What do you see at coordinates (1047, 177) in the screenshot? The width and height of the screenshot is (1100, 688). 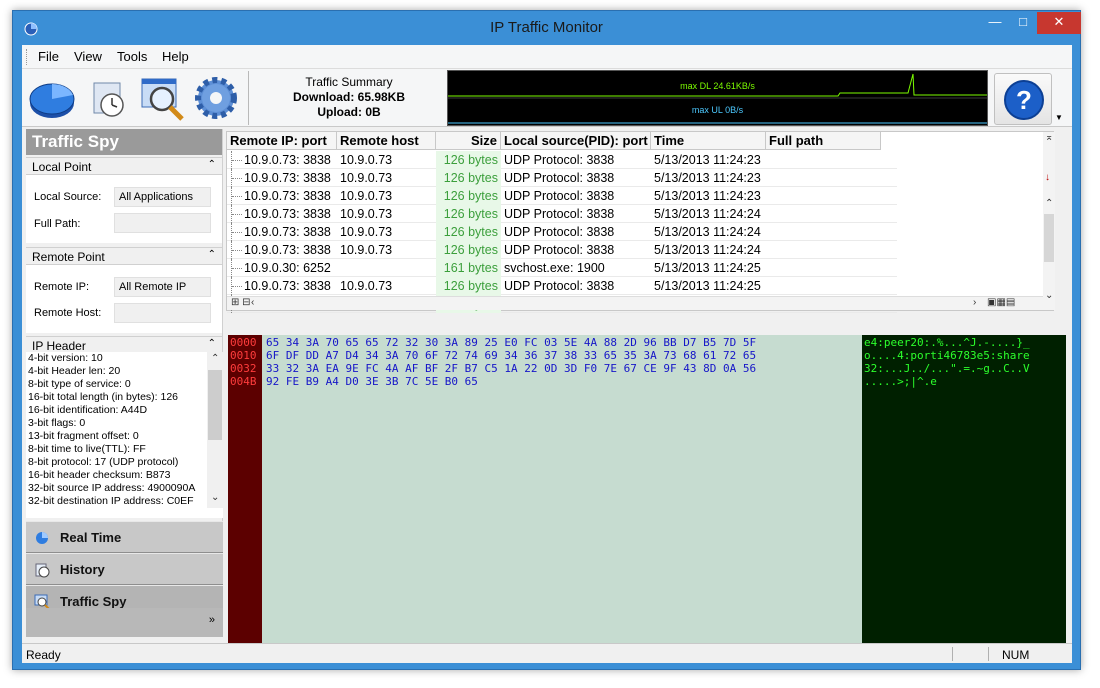 I see `scroll-bookmark-icon: ↓` at bounding box center [1047, 177].